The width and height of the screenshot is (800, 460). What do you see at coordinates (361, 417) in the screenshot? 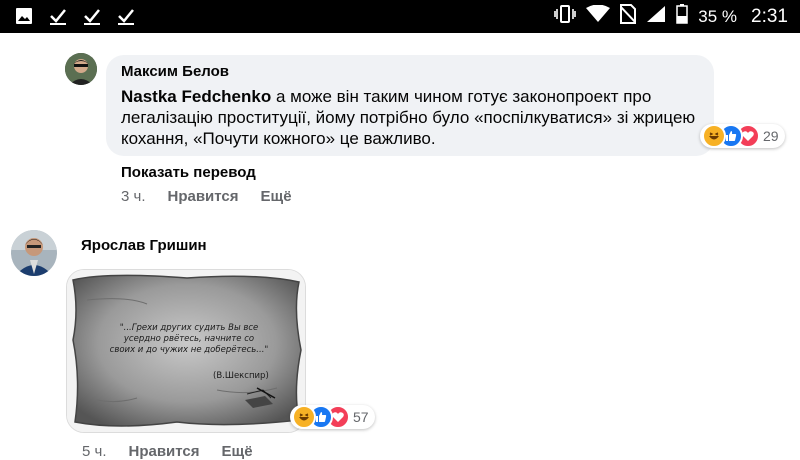
I see `reaction-count: 57` at bounding box center [361, 417].